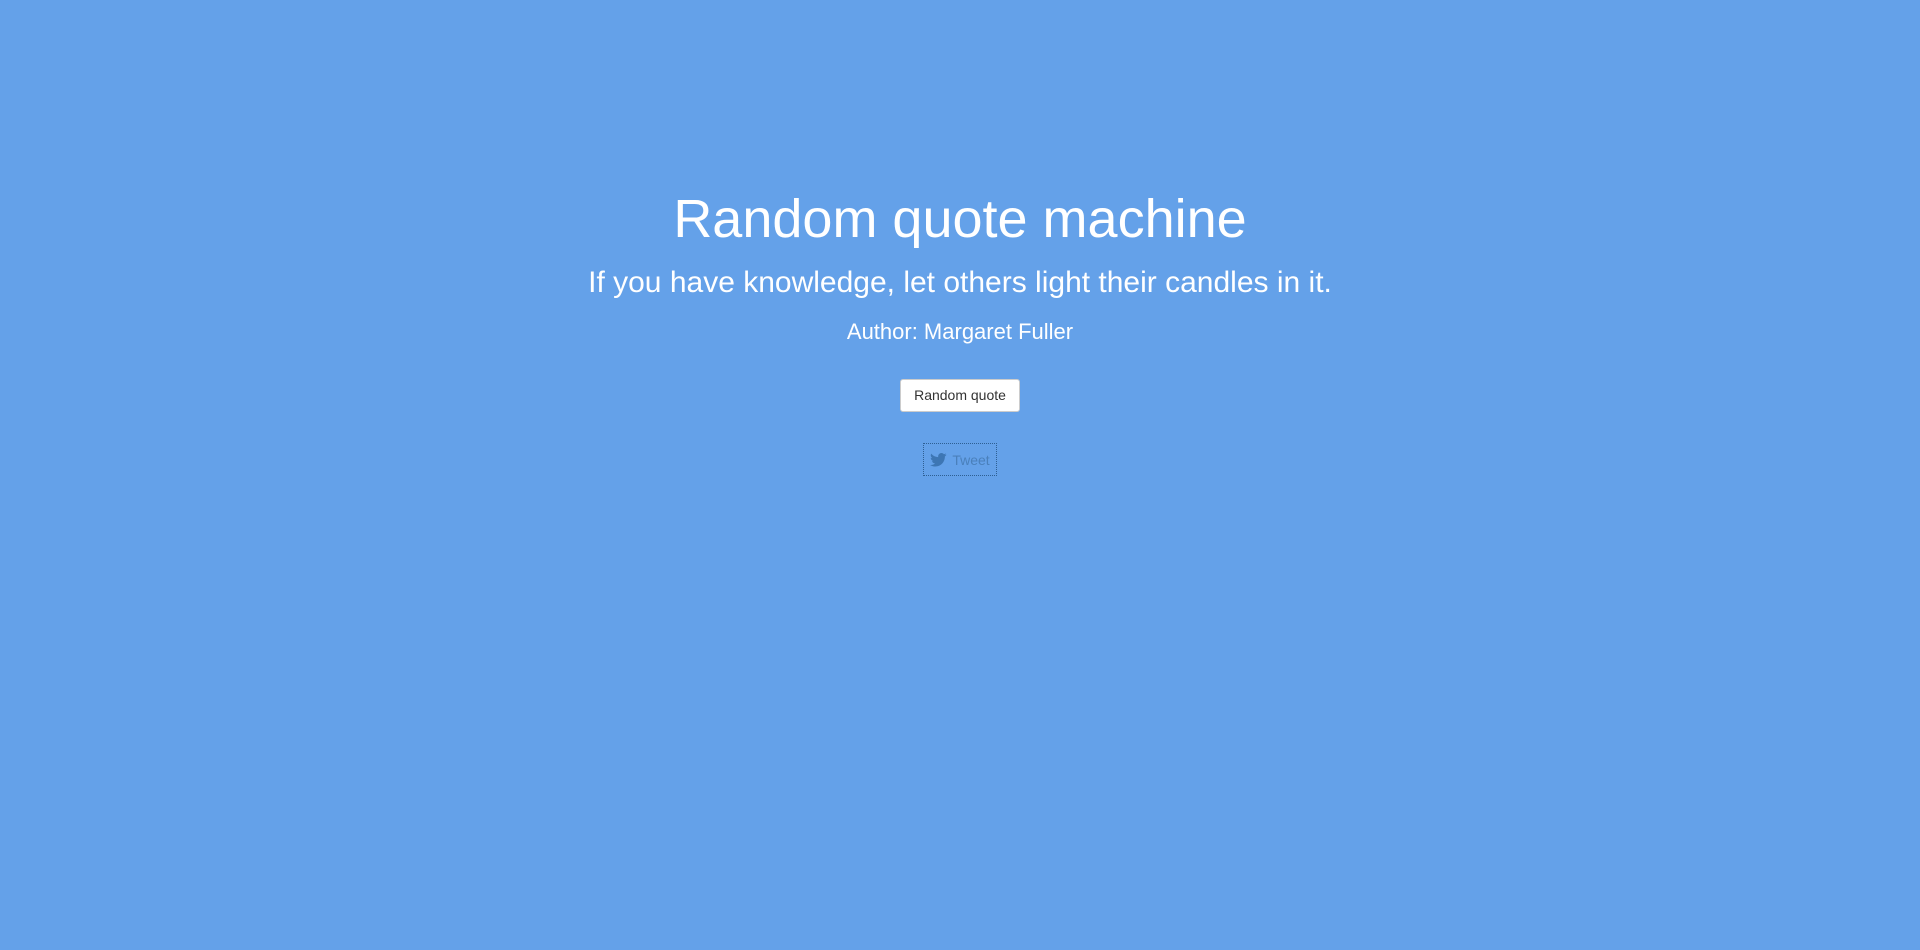 Image resolution: width=1920 pixels, height=950 pixels. What do you see at coordinates (960, 219) in the screenshot?
I see `page-title: Random quote machine` at bounding box center [960, 219].